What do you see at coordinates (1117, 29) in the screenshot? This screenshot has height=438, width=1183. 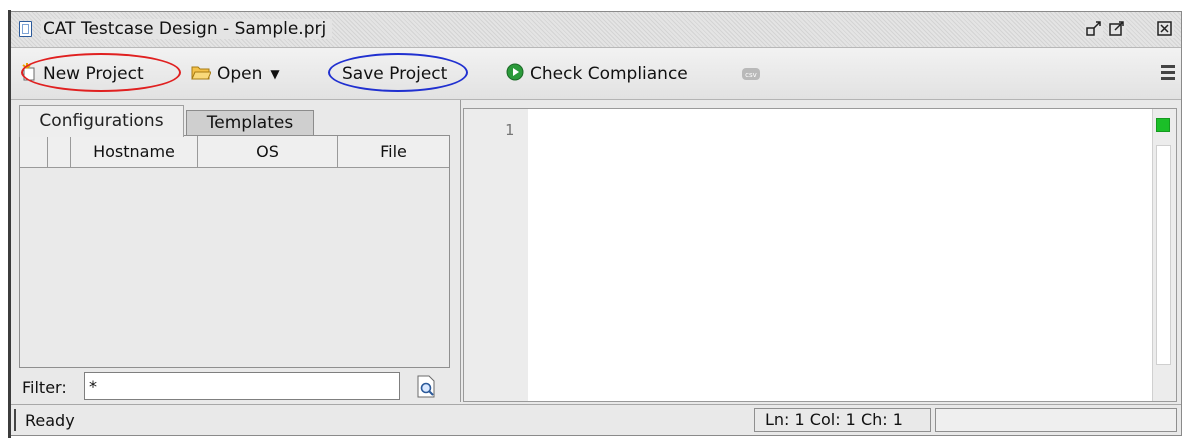 I see `maximize-icon` at bounding box center [1117, 29].